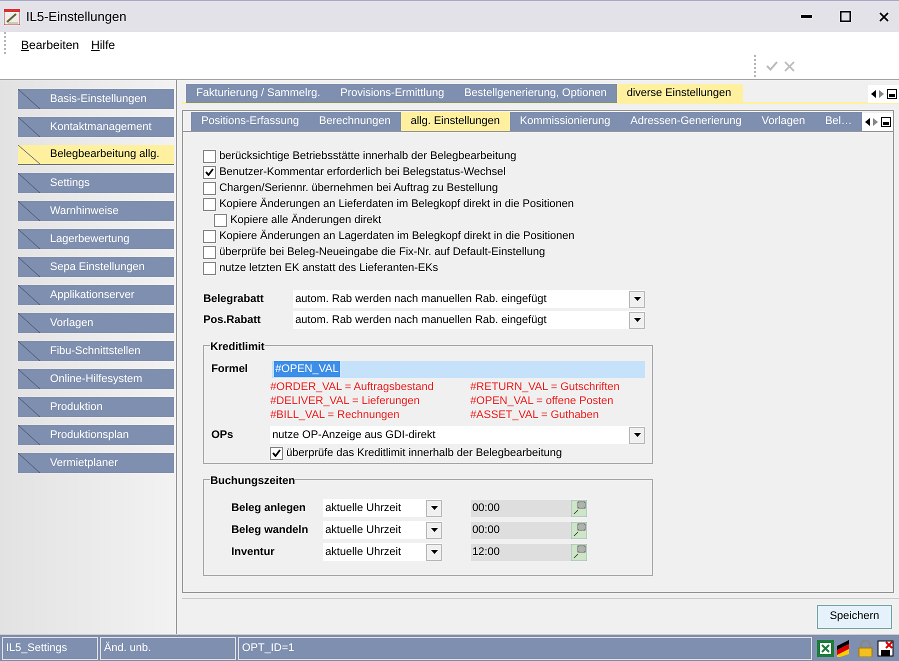  What do you see at coordinates (258, 93) in the screenshot?
I see `tab: Fakturierung / Sammelrg.` at bounding box center [258, 93].